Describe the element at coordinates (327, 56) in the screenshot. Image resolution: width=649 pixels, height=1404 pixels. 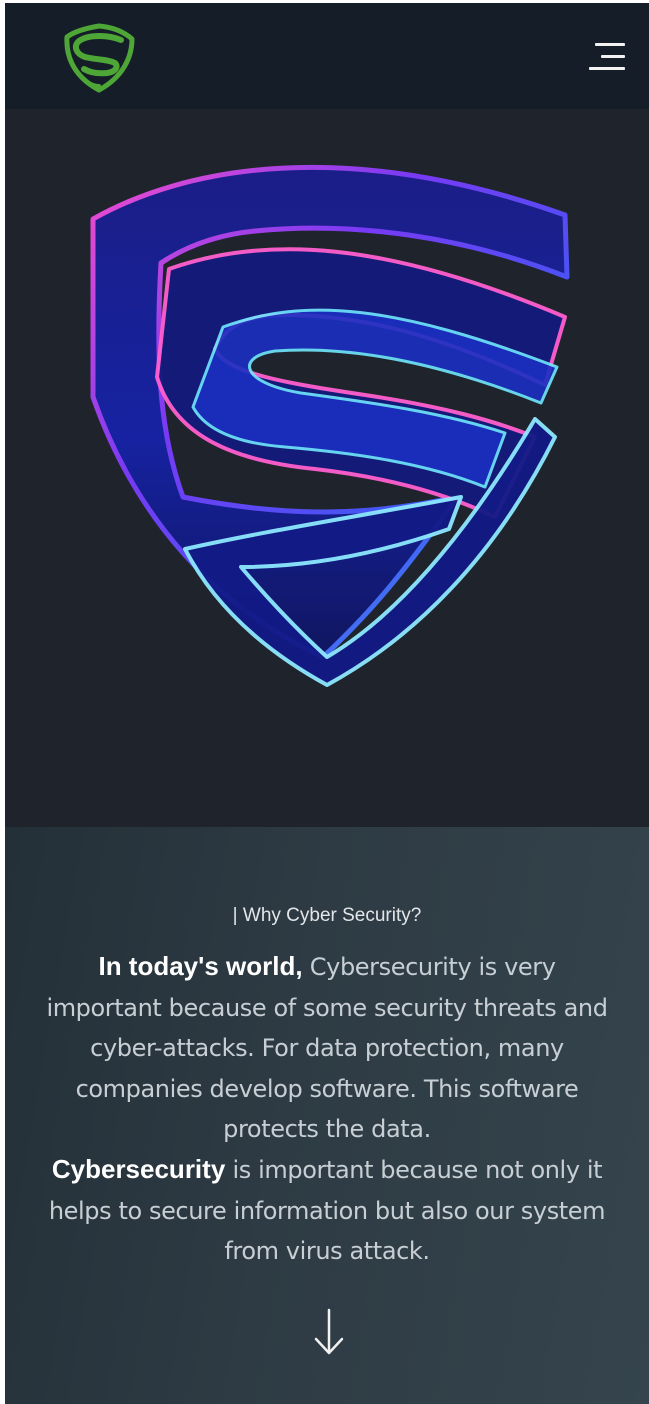
I see `top-navigation-bar` at that location.